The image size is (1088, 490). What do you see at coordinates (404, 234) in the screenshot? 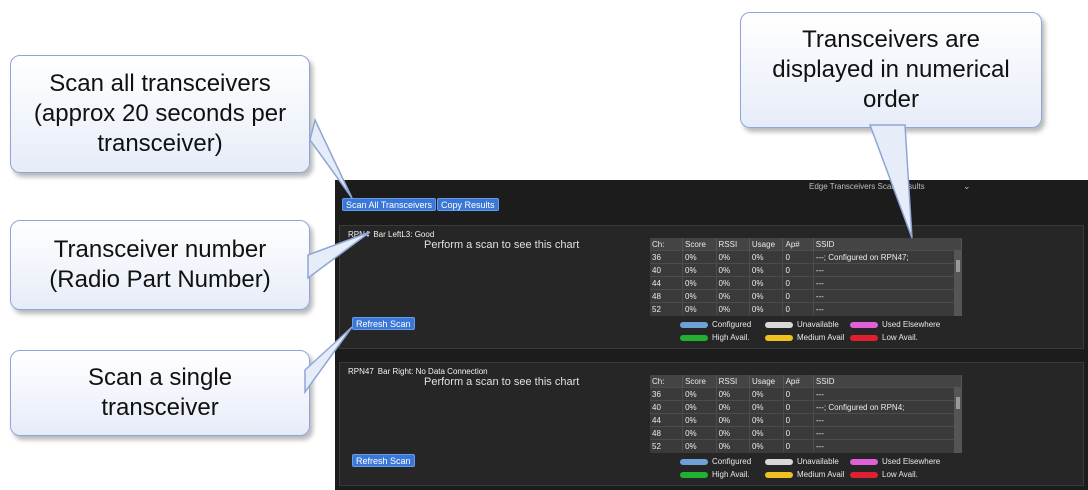
I see `transceiver-status: Bar LeftL3: Good` at bounding box center [404, 234].